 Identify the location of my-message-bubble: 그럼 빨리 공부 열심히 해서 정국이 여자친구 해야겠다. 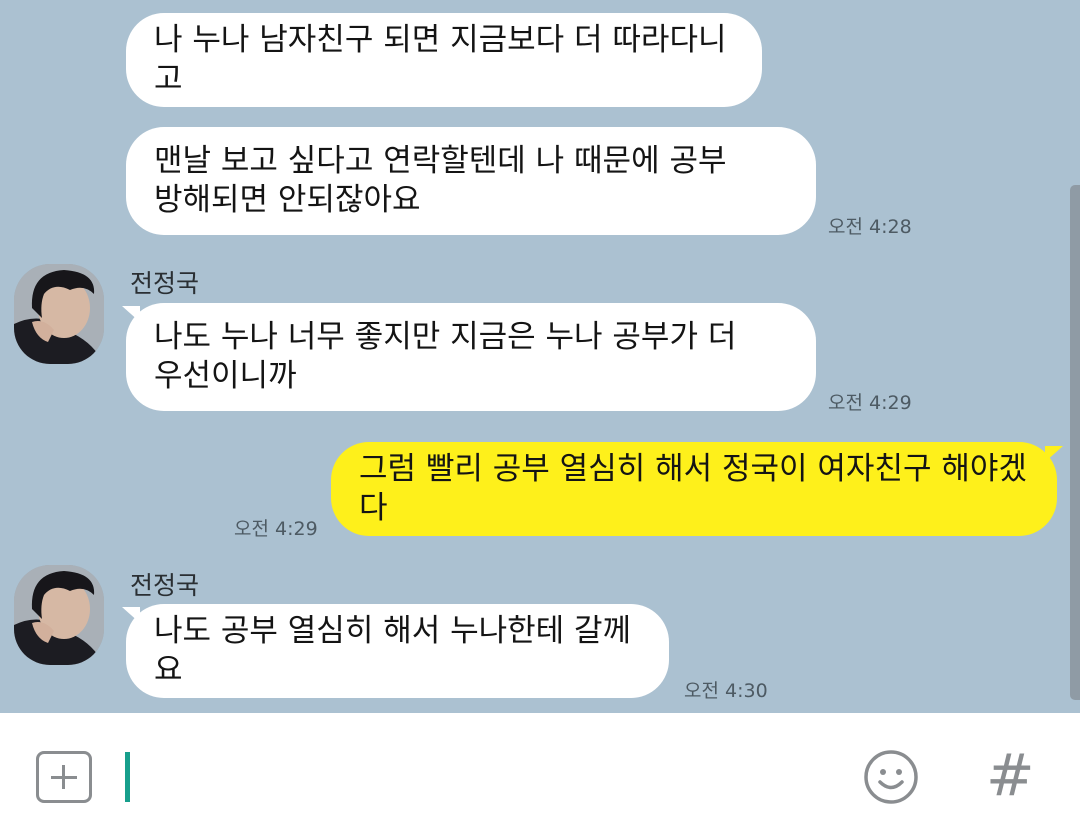
(694, 489).